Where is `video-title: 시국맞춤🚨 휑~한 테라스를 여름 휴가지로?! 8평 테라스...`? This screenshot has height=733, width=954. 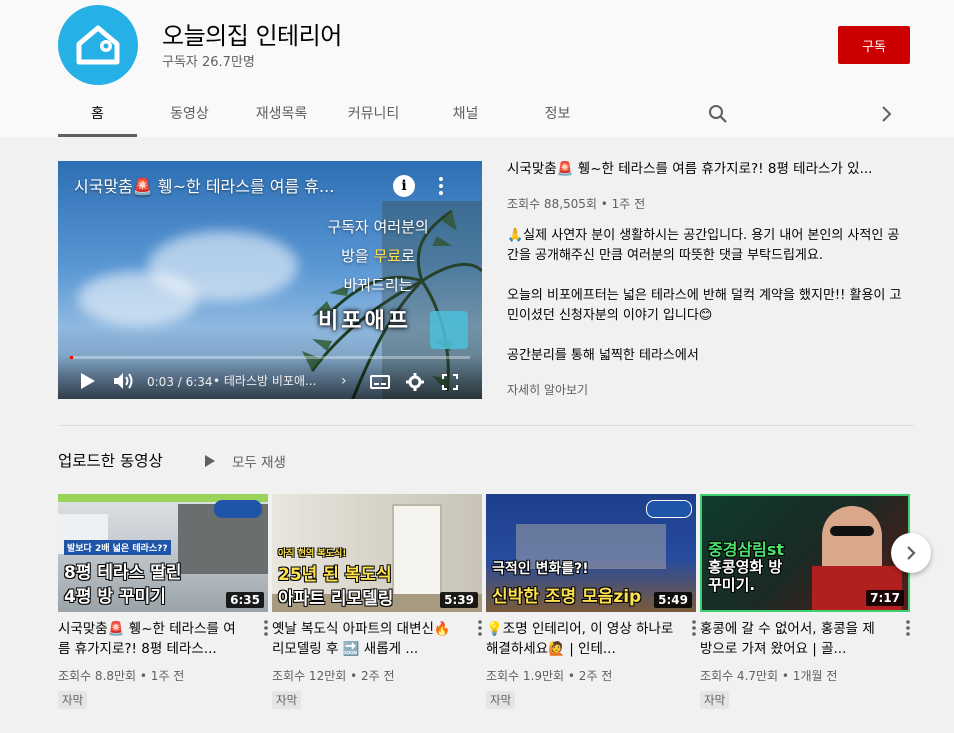
video-title: 시국맞춤🚨 휑~한 테라스를 여름 휴가지로?! 8평 테라스... is located at coordinates (153, 639).